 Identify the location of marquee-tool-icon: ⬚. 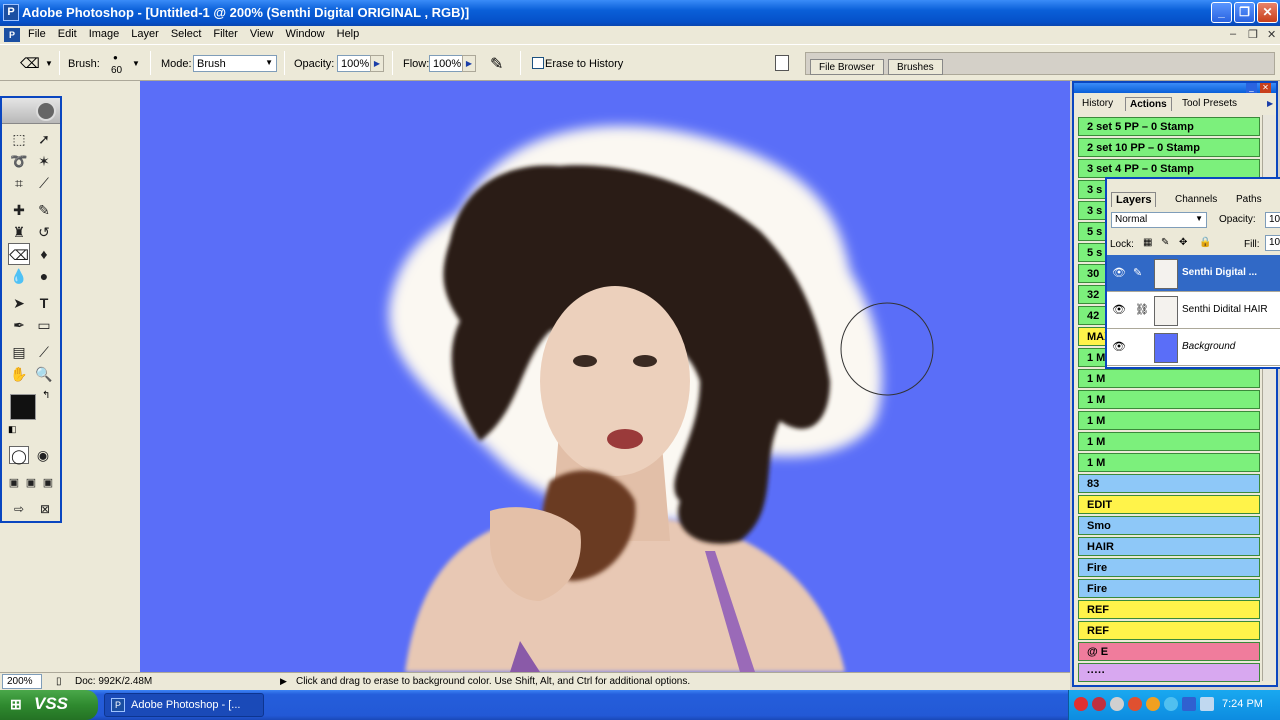
(19, 139).